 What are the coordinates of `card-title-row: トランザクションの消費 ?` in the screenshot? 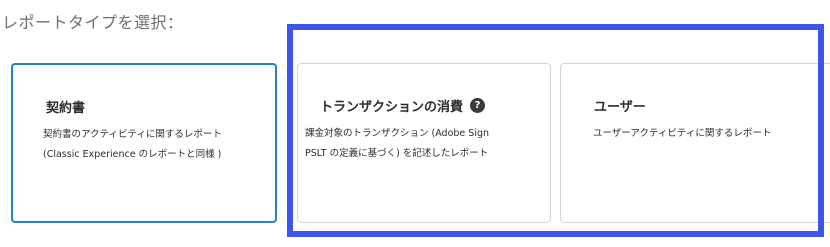 It's located at (403, 105).